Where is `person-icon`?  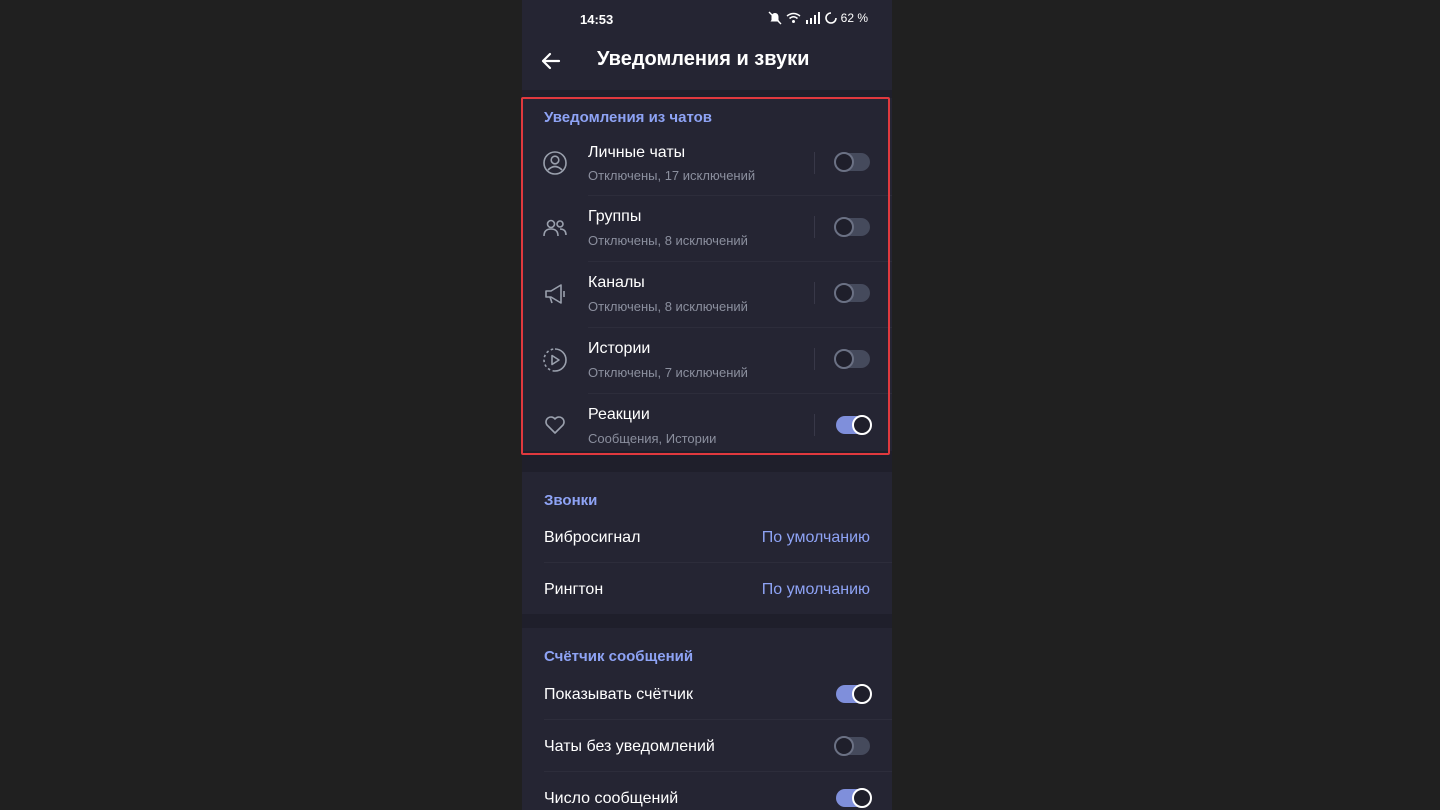
person-icon is located at coordinates (555, 163).